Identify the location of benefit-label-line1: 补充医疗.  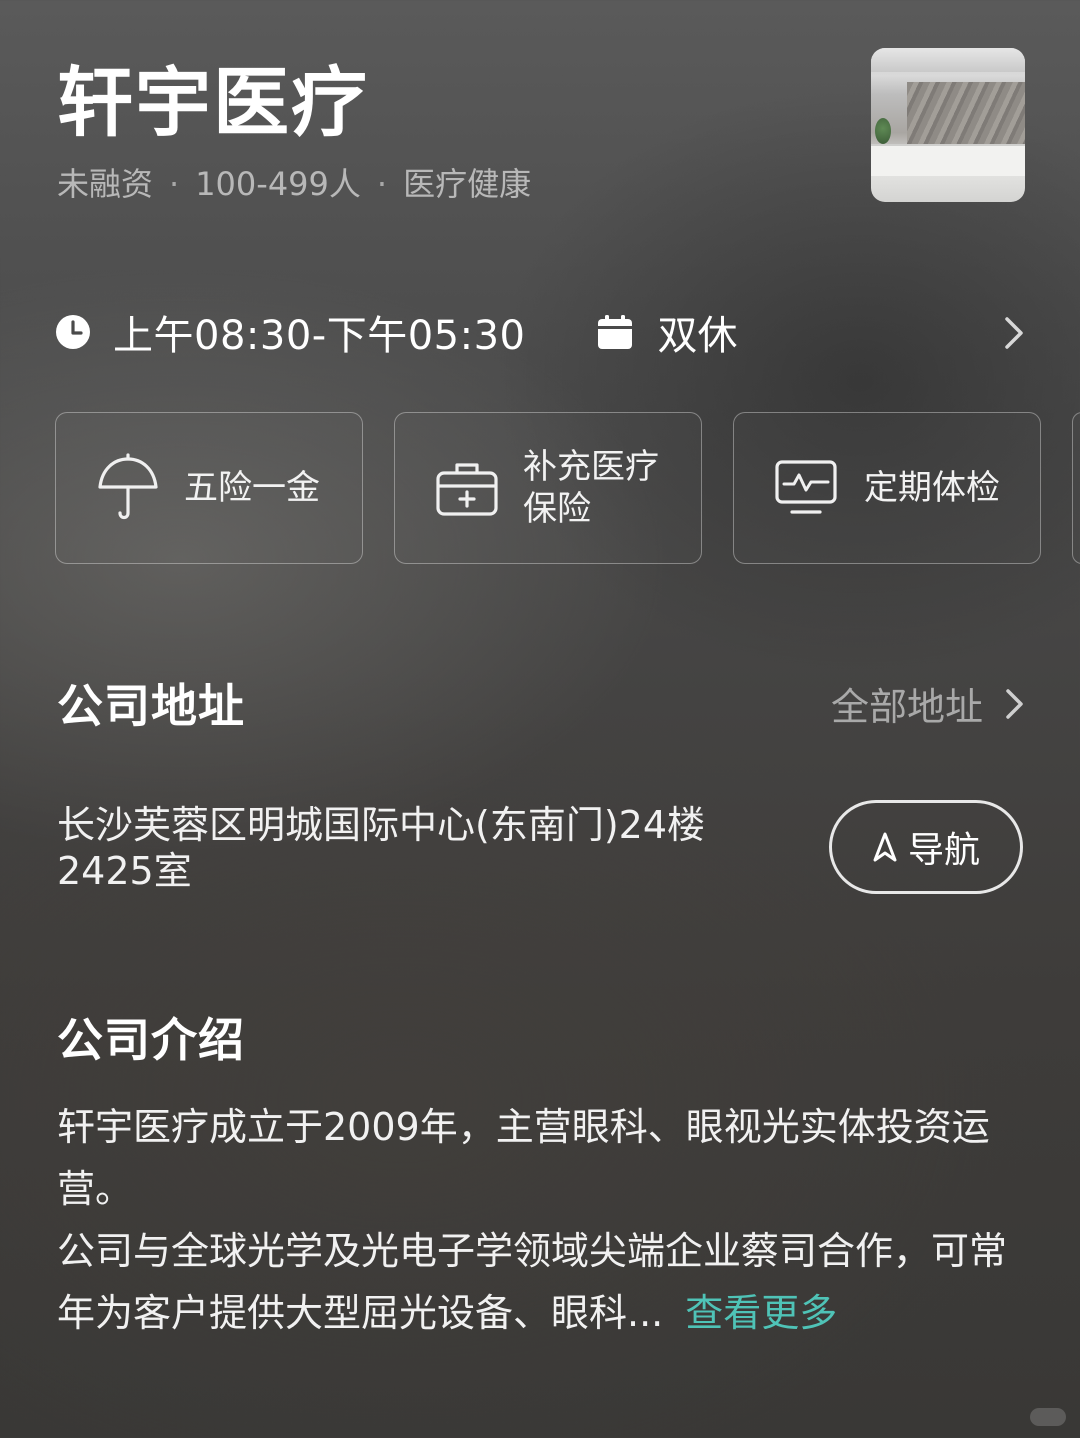
(591, 467).